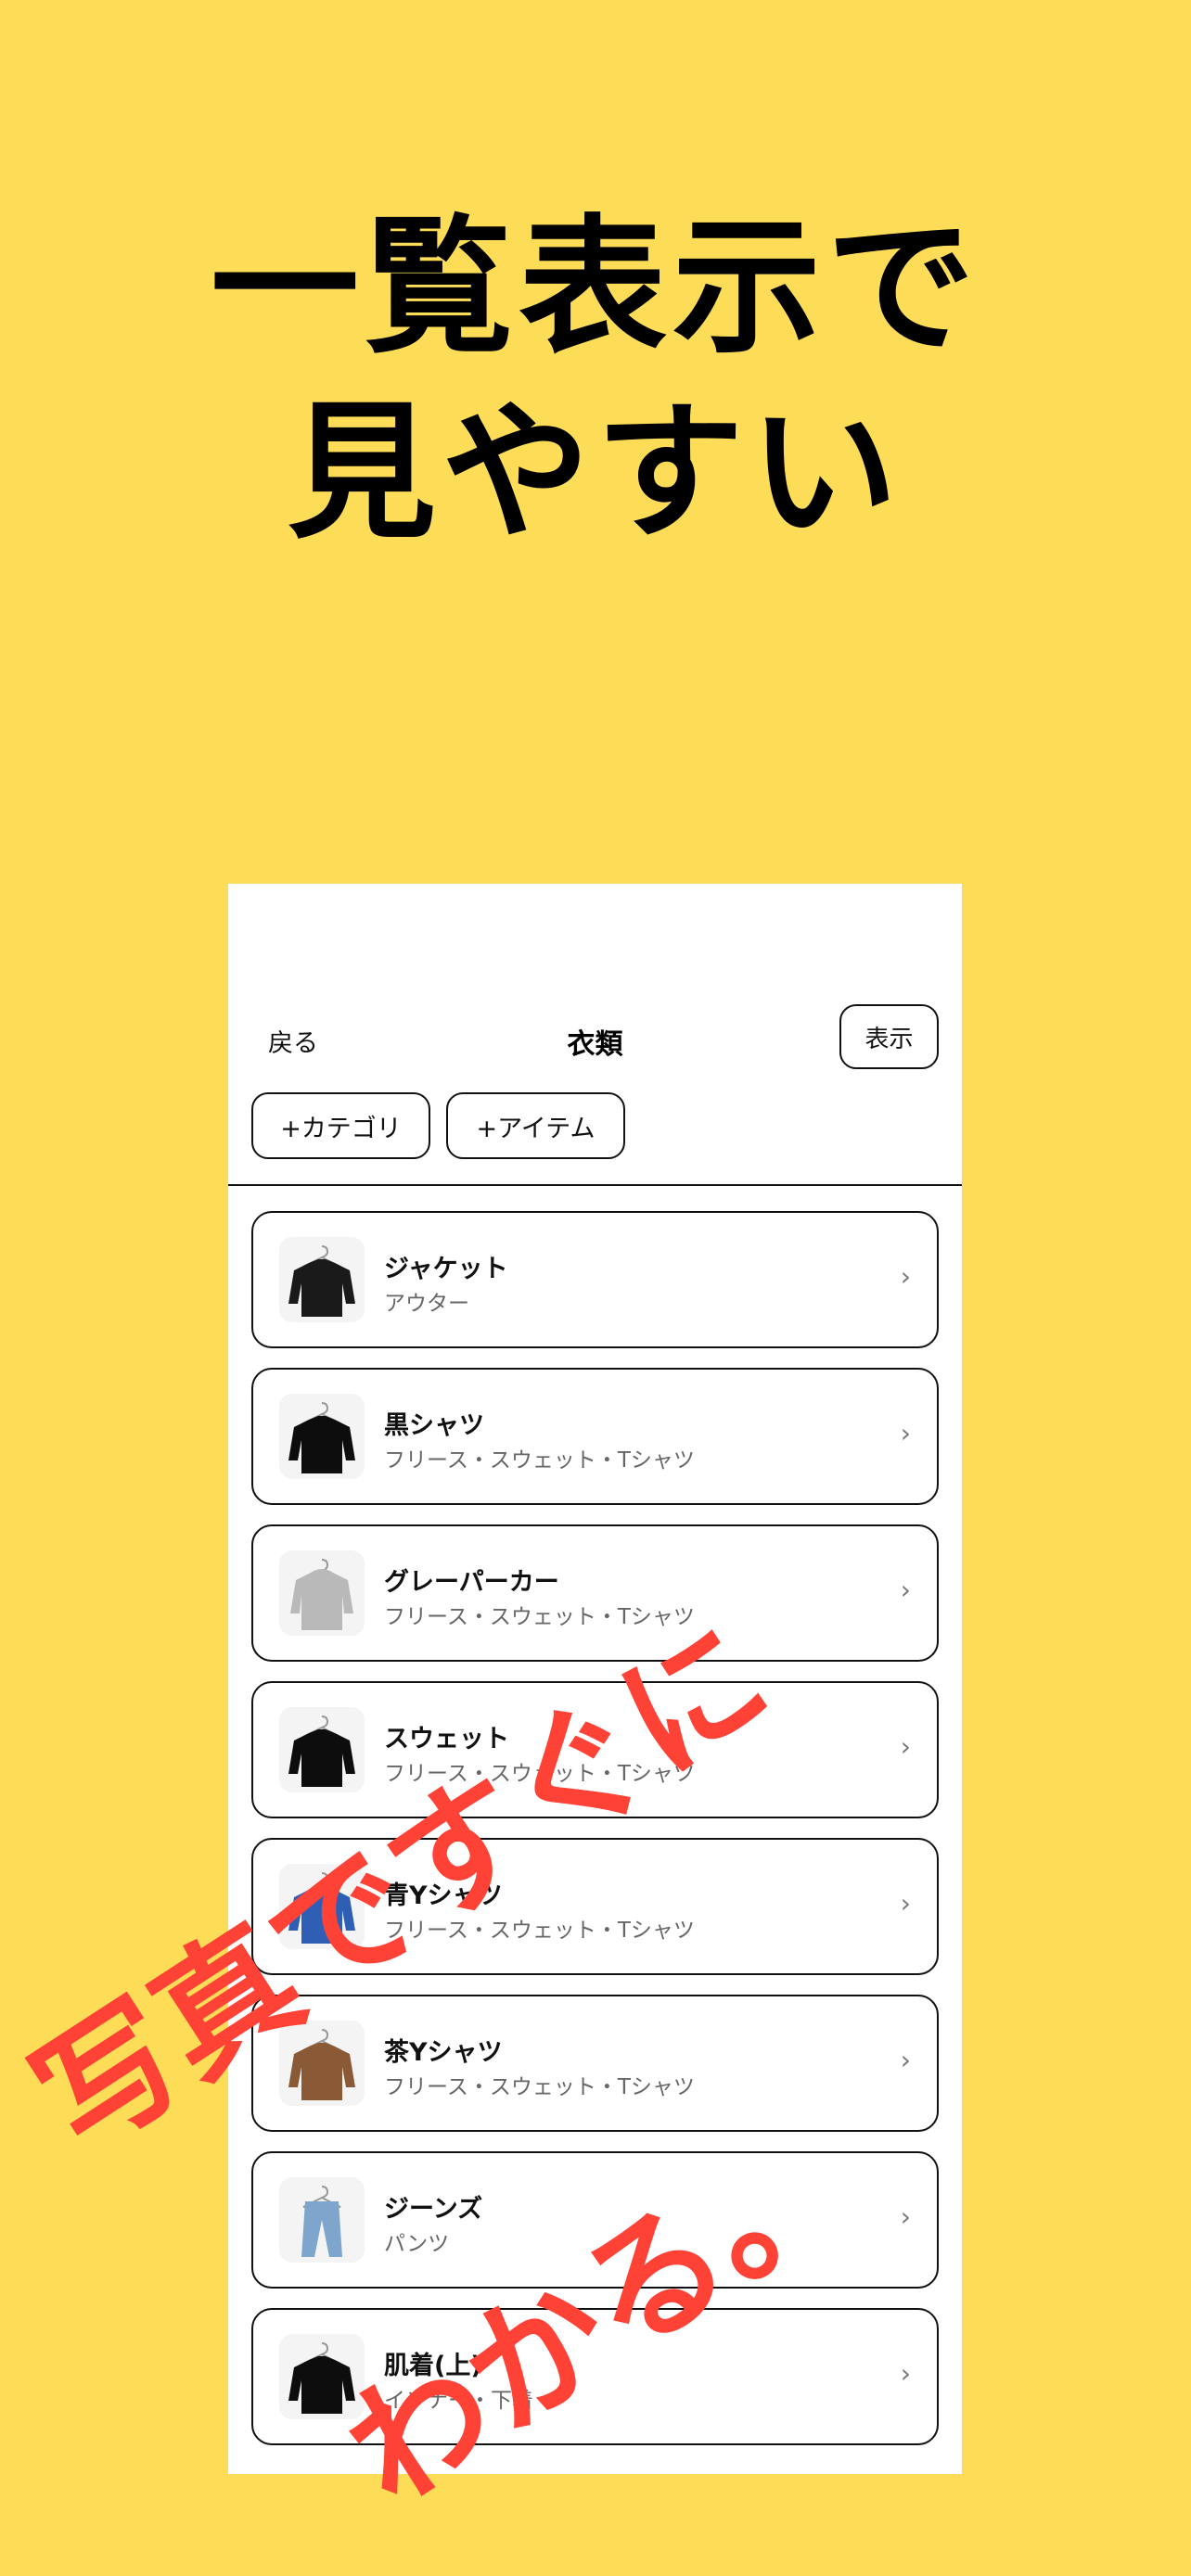 Image resolution: width=1191 pixels, height=2576 pixels. What do you see at coordinates (340, 1125) in the screenshot?
I see `add-category-button: +カテゴリ` at bounding box center [340, 1125].